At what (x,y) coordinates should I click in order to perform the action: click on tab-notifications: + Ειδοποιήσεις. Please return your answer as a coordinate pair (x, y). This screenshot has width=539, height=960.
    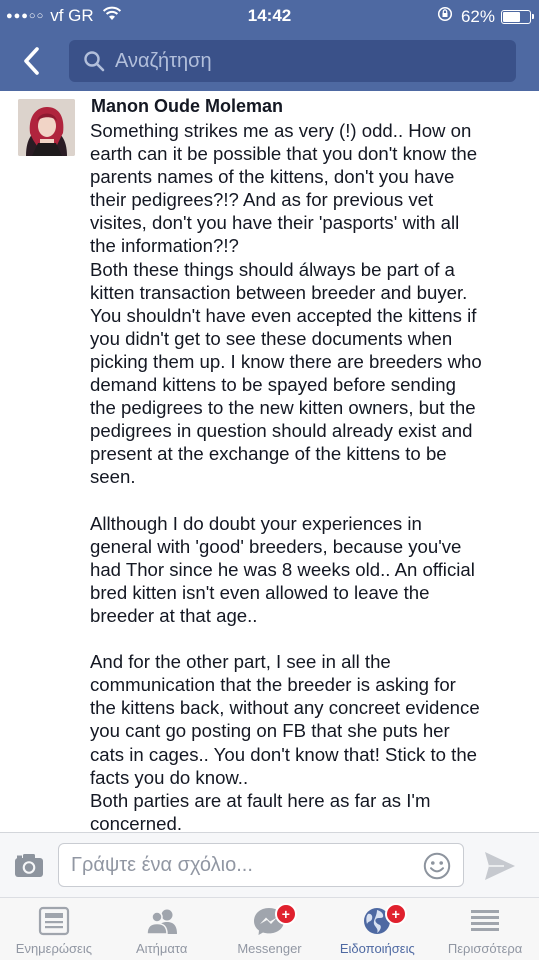
    Looking at the image, I should click on (377, 929).